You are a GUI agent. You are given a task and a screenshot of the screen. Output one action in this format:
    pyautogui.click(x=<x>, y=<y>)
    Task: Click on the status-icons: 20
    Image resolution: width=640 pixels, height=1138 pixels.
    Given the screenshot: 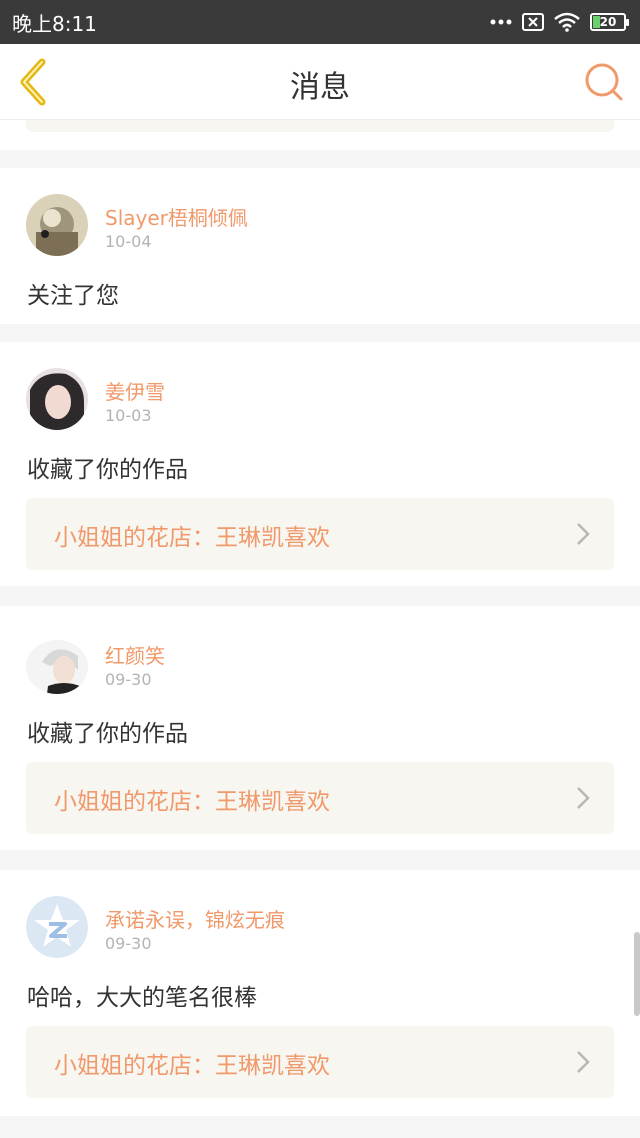 What is the action you would take?
    pyautogui.click(x=559, y=22)
    